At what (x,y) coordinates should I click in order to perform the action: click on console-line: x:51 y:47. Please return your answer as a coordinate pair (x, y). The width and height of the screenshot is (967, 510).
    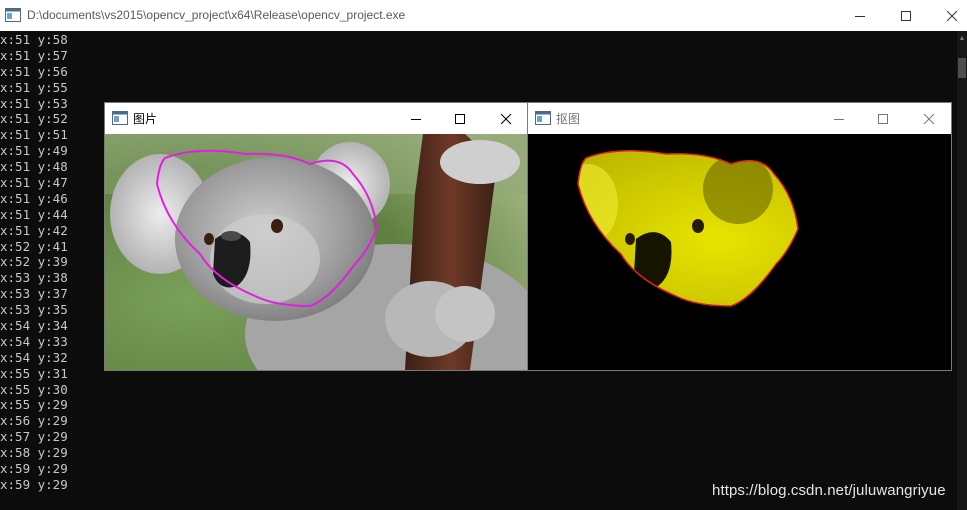
    Looking at the image, I should click on (34, 183).